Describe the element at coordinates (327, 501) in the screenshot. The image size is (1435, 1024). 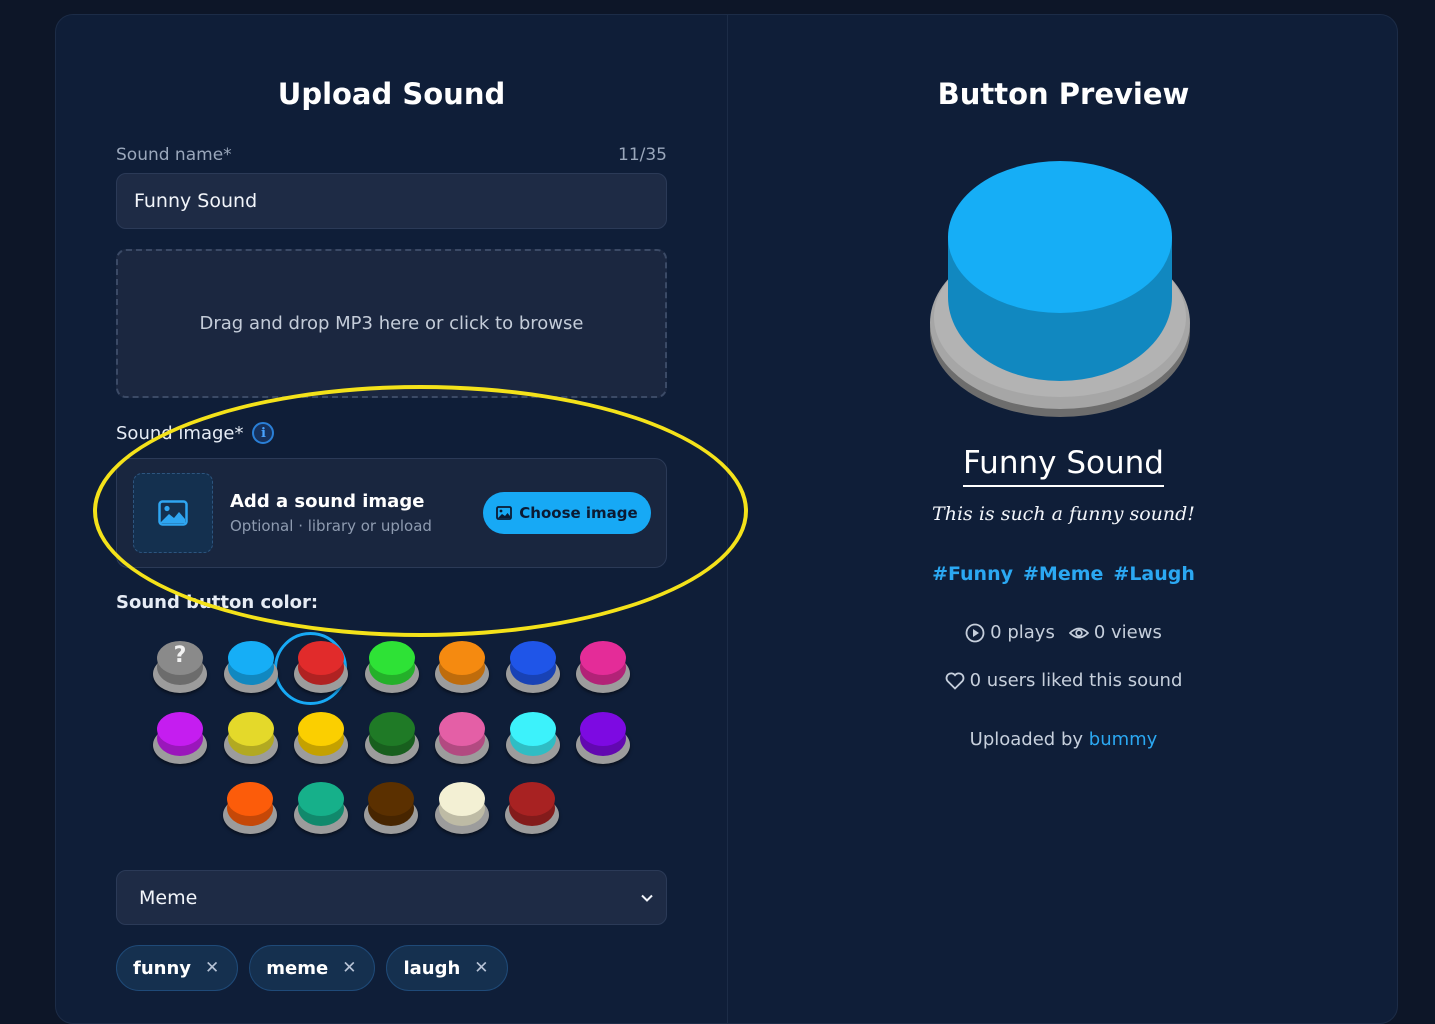
I see `add-image-title: Add a sound image` at that location.